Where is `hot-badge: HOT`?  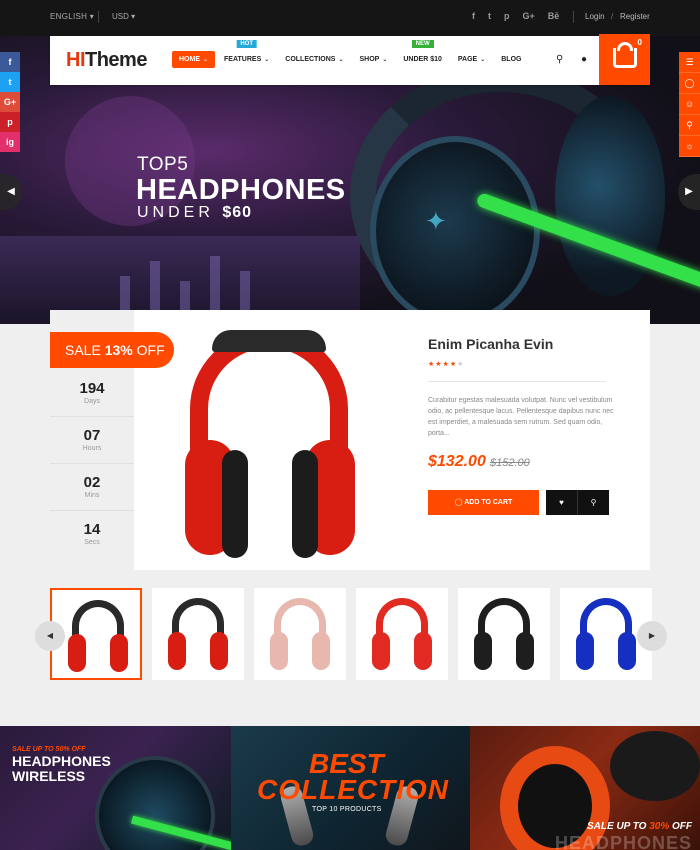
hot-badge: HOT is located at coordinates (246, 44).